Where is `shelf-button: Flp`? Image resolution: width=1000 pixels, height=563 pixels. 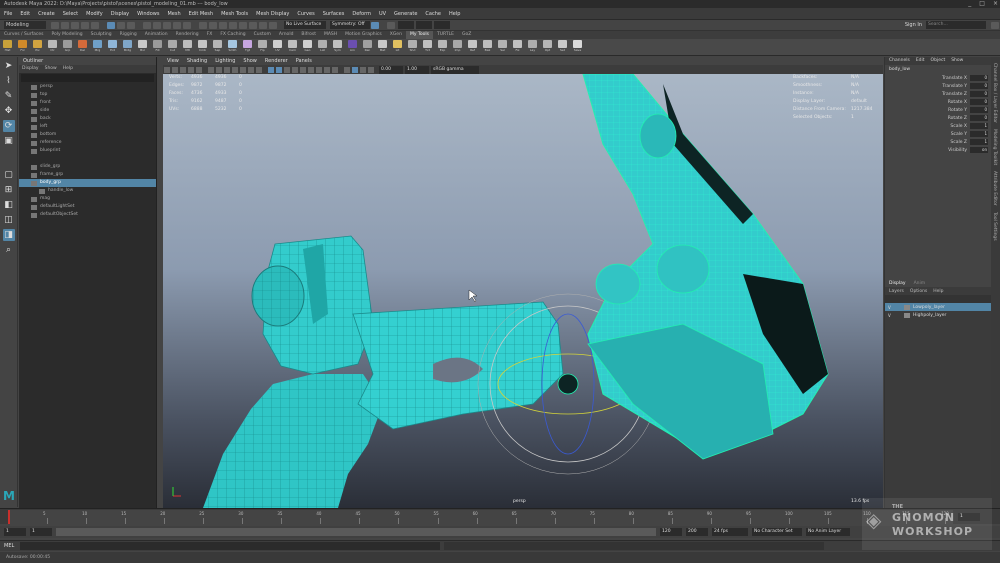 shelf-button: Flp is located at coordinates (262, 47).